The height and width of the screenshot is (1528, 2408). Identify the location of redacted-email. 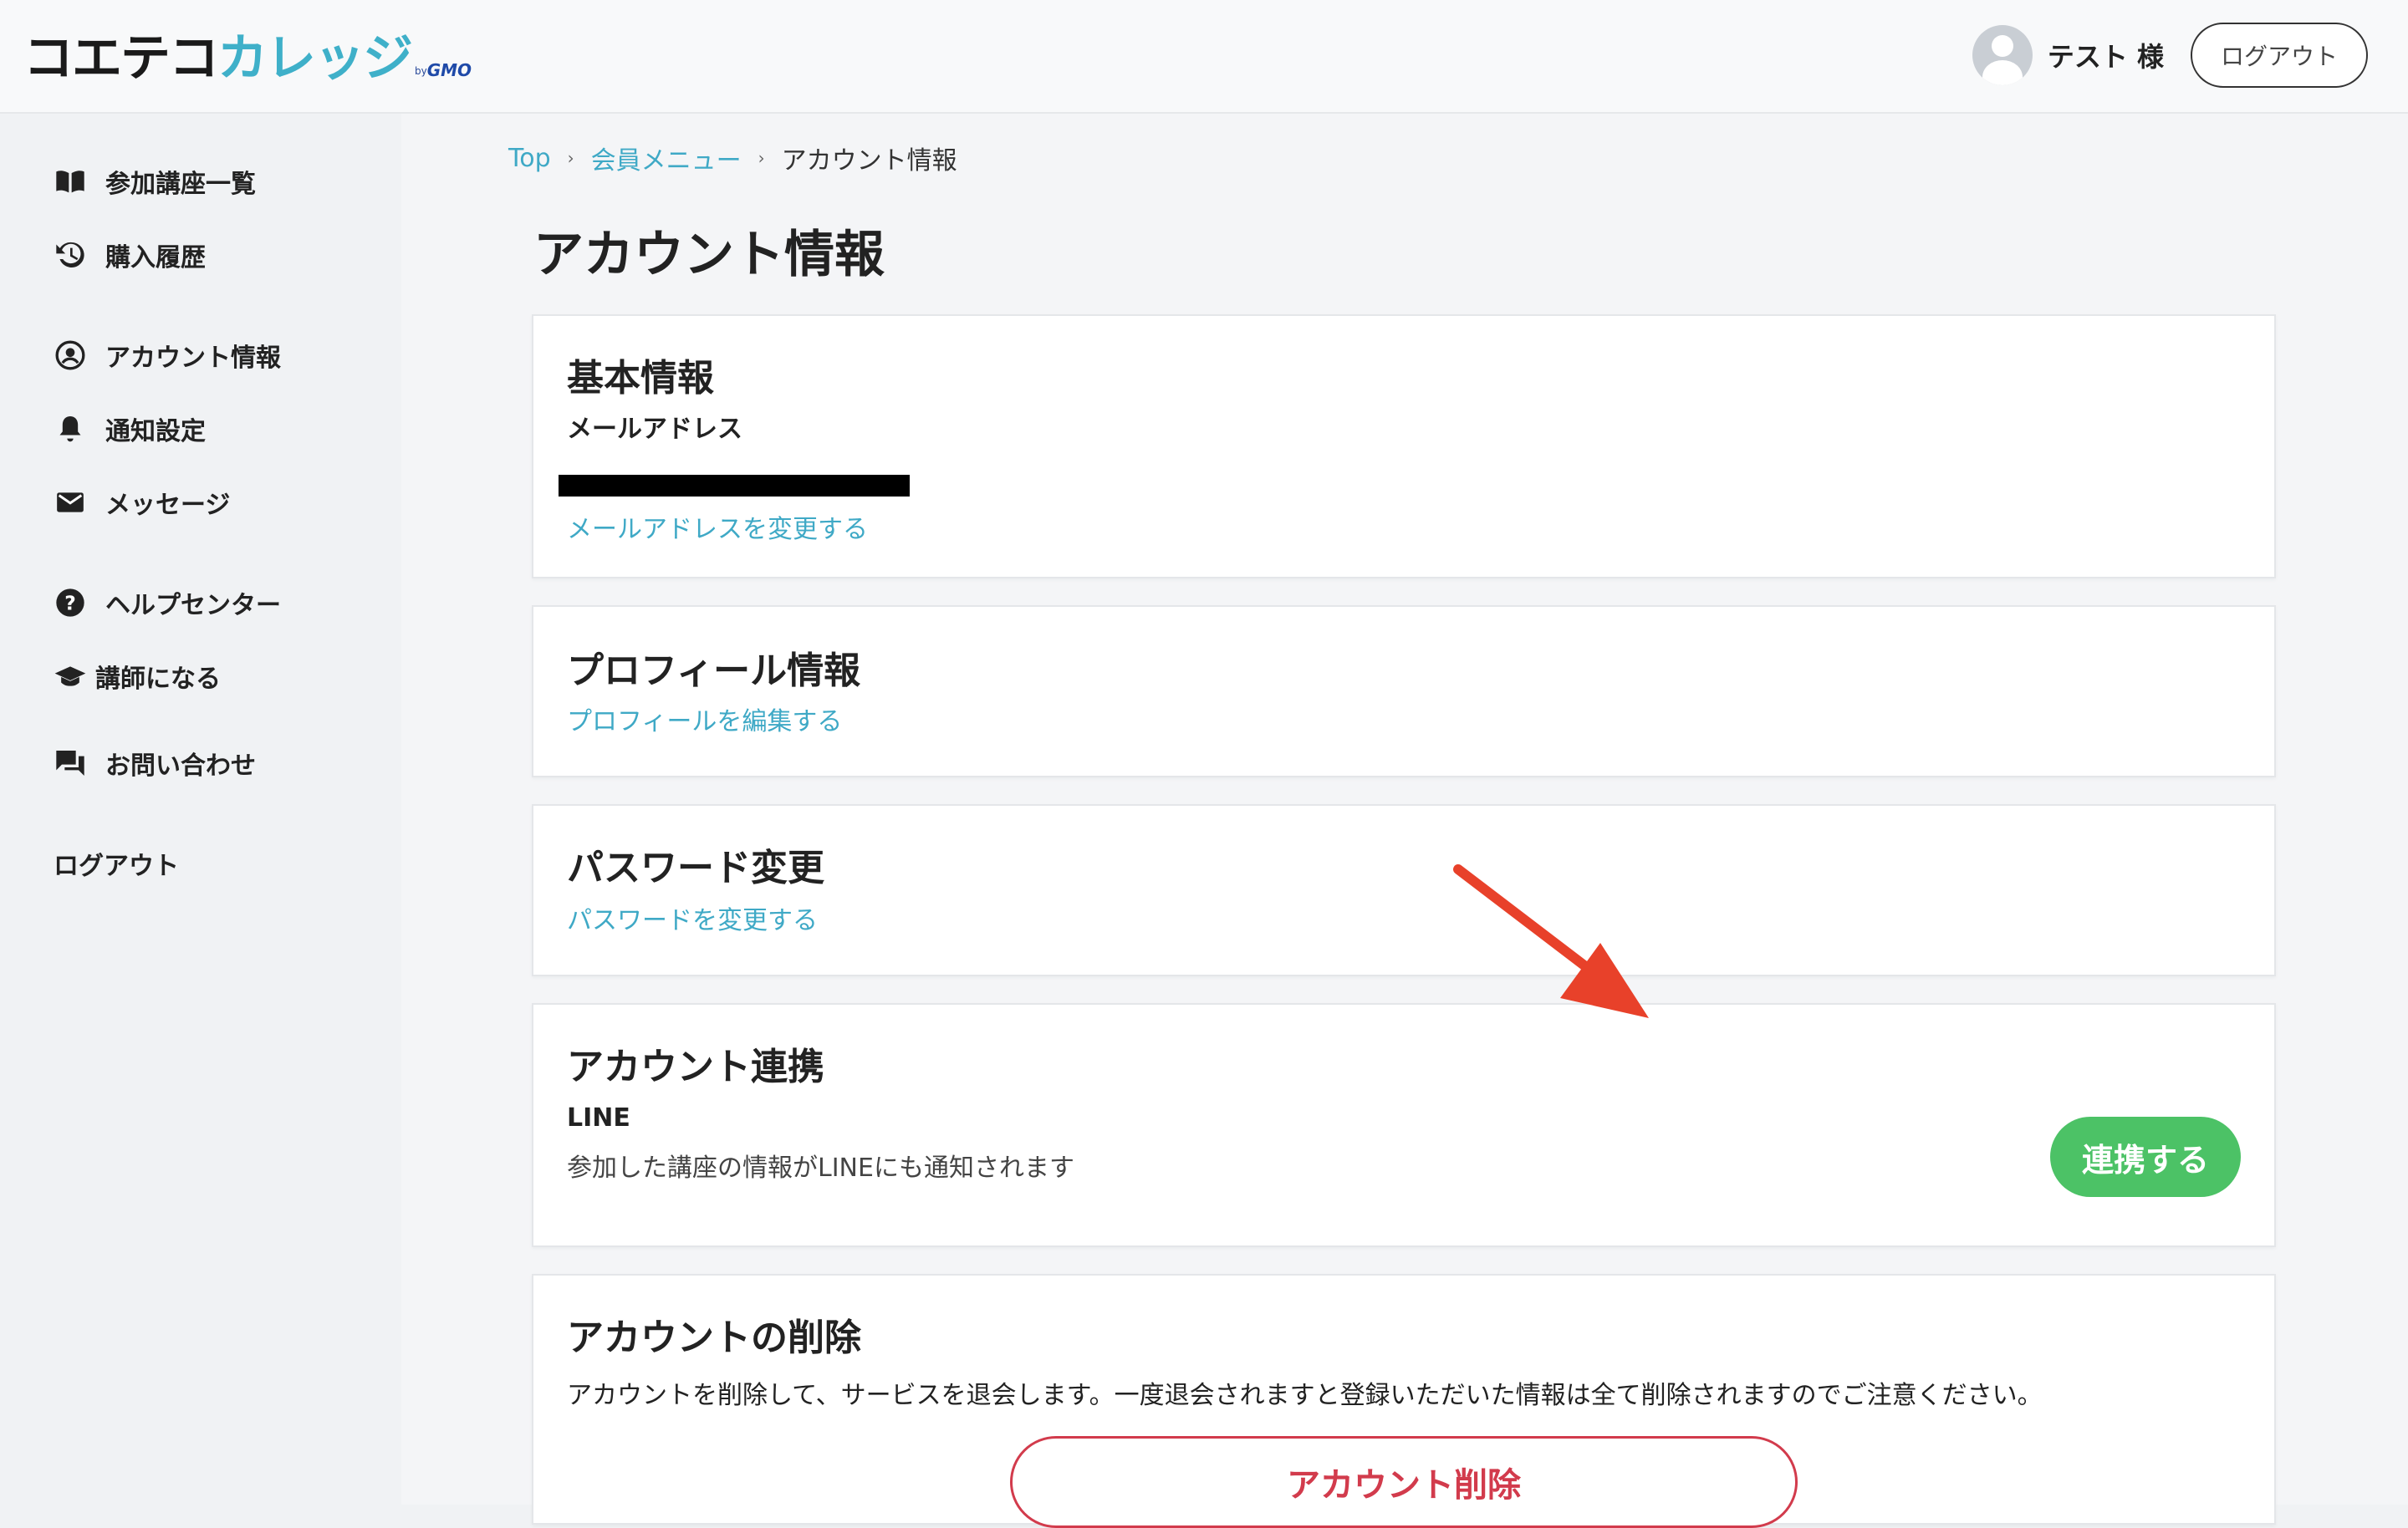
(734, 486).